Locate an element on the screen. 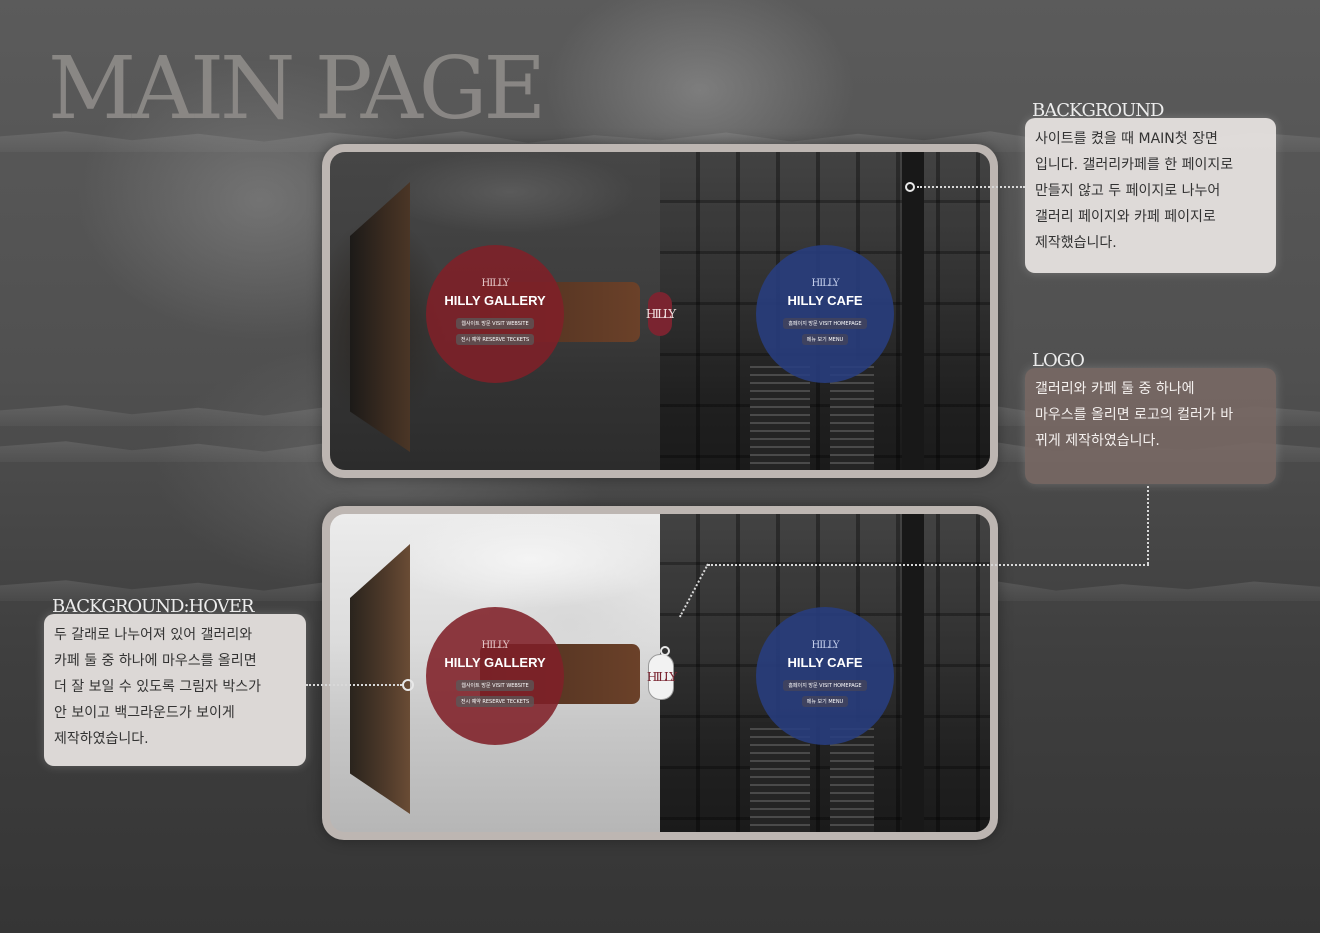 Image resolution: width=1320 pixels, height=933 pixels. note-line: 더 잘 보일 수 있도록 그림자 박스가 is located at coordinates (158, 687).